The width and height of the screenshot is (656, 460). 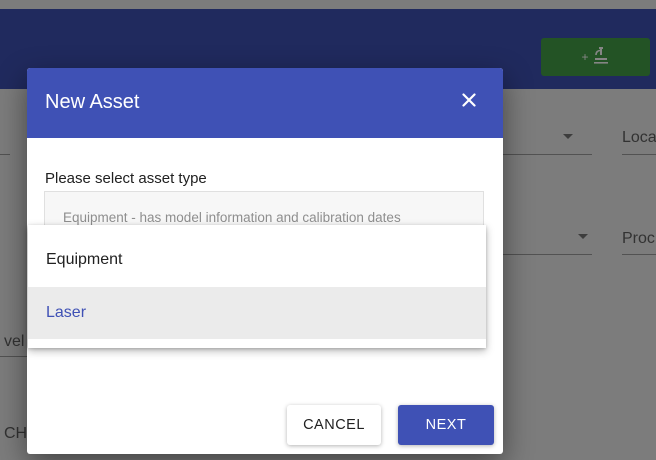 What do you see at coordinates (257, 260) in the screenshot?
I see `option-equipment: Equipment` at bounding box center [257, 260].